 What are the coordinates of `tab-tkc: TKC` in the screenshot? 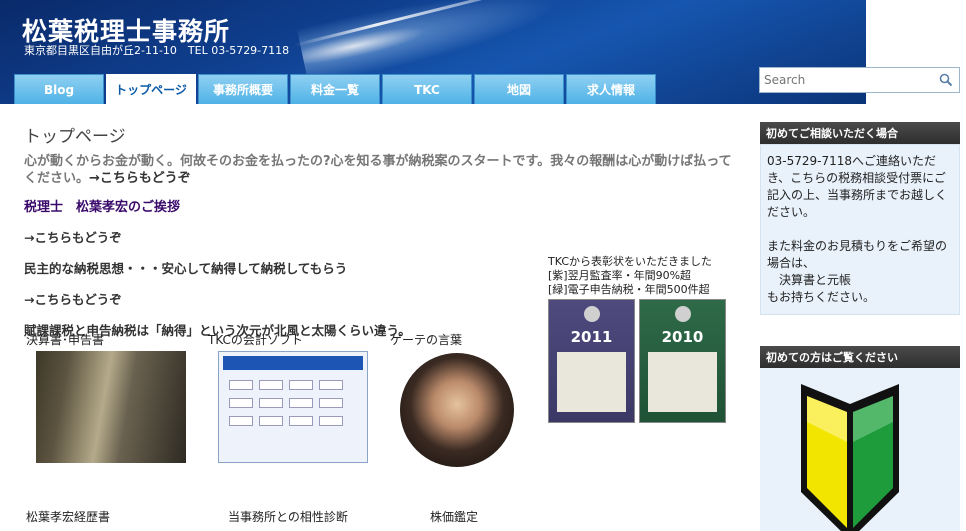 It's located at (427, 89).